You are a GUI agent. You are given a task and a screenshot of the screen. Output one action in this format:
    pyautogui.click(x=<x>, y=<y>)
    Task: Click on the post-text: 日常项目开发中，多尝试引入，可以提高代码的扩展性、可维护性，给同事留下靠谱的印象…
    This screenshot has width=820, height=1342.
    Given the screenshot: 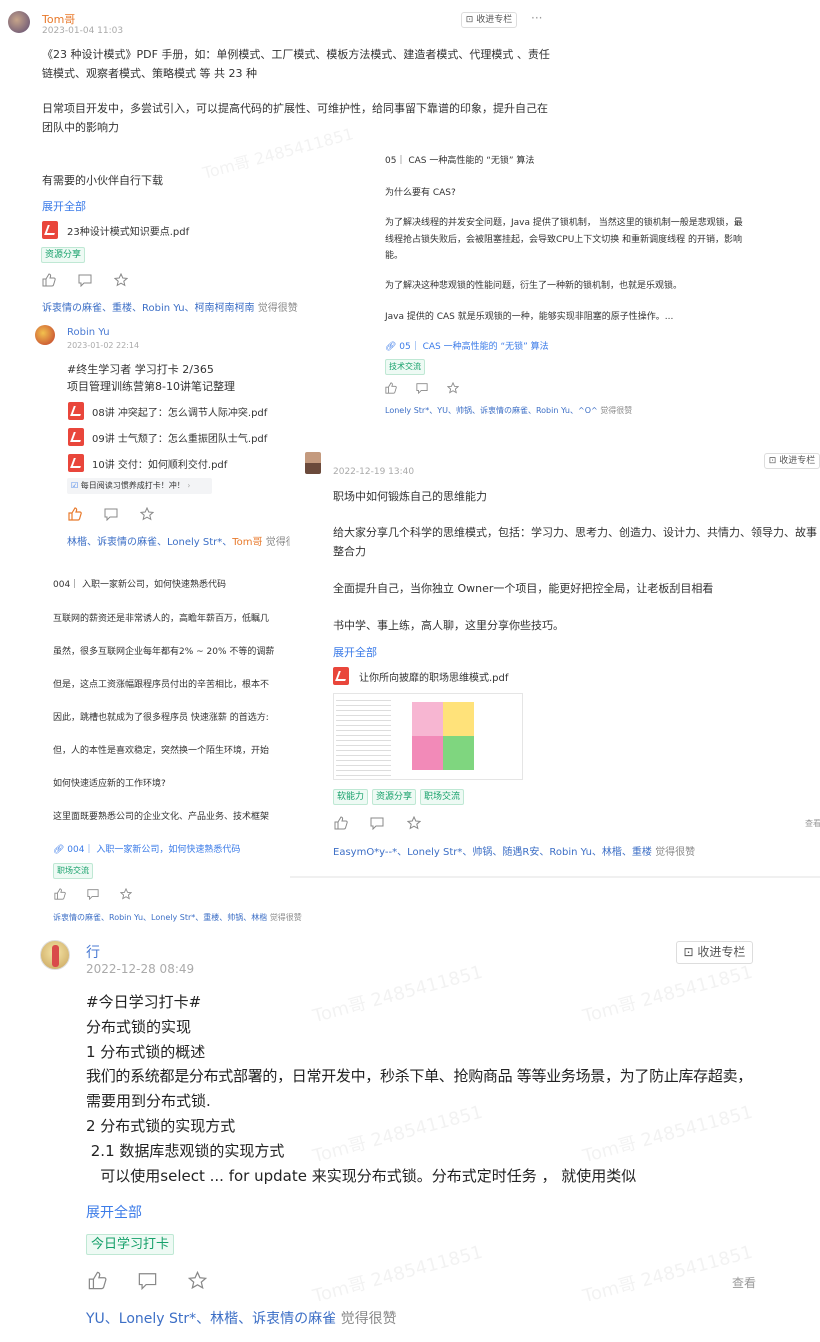 What is the action you would take?
    pyautogui.click(x=295, y=108)
    